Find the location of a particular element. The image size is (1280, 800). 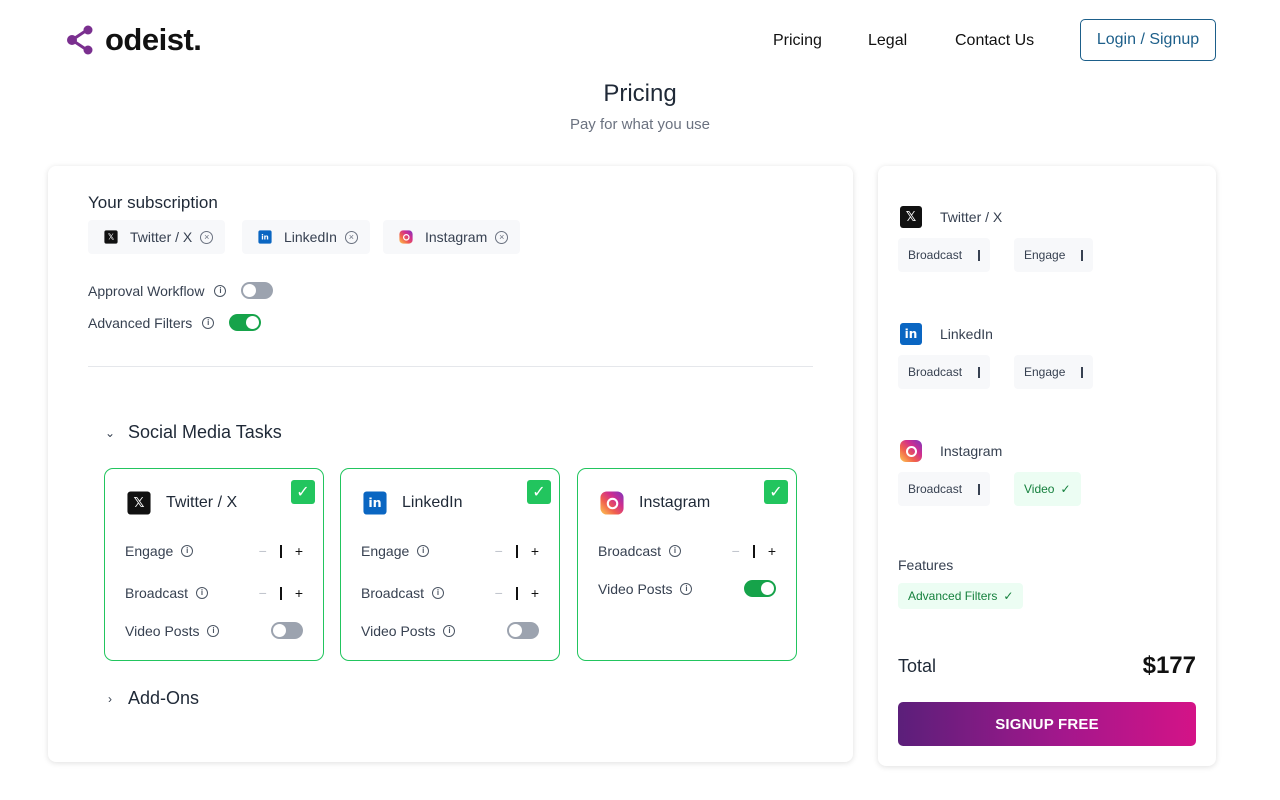

login-signup-button: Login / Signup is located at coordinates (1148, 40).